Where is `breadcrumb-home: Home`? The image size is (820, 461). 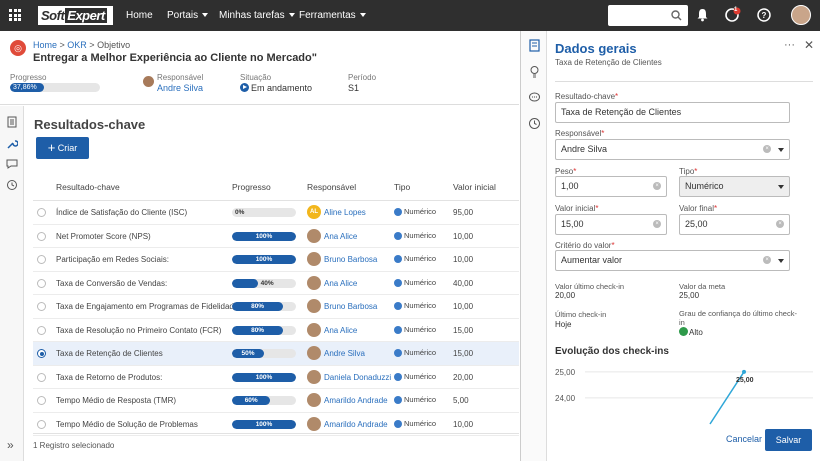 breadcrumb-home: Home is located at coordinates (45, 45).